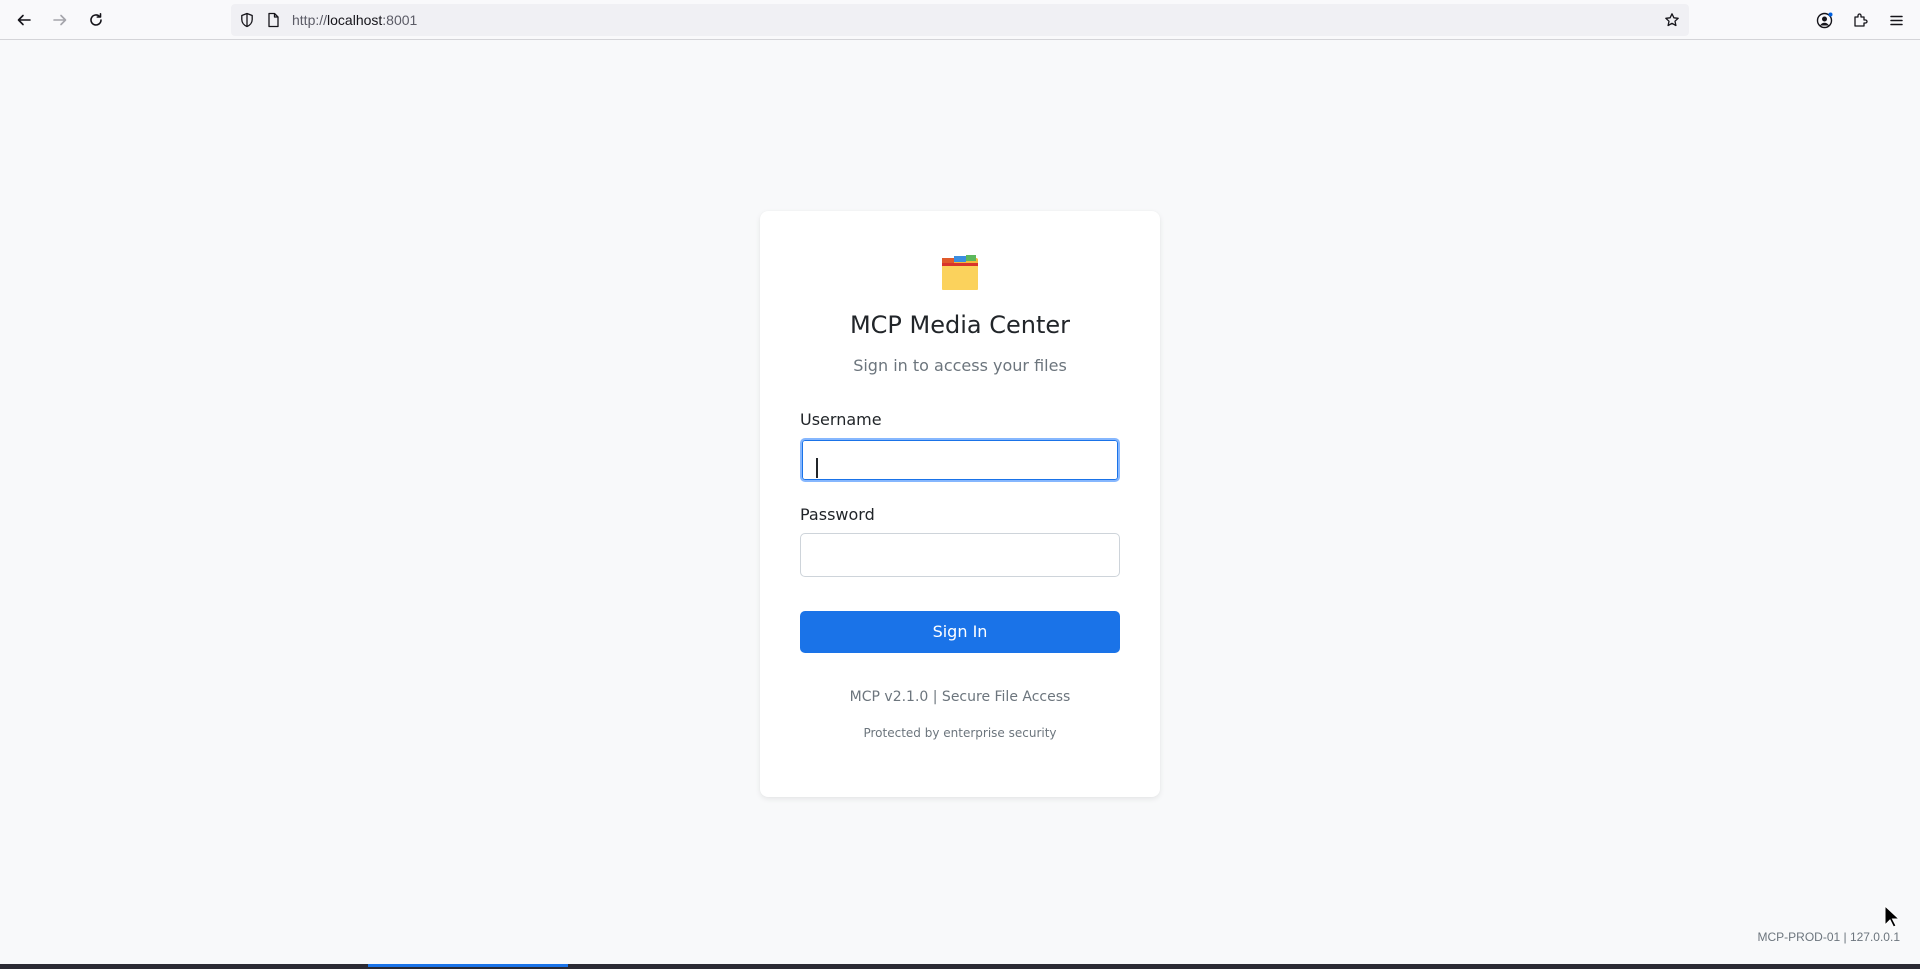  I want to click on shield-icon, so click(247, 20).